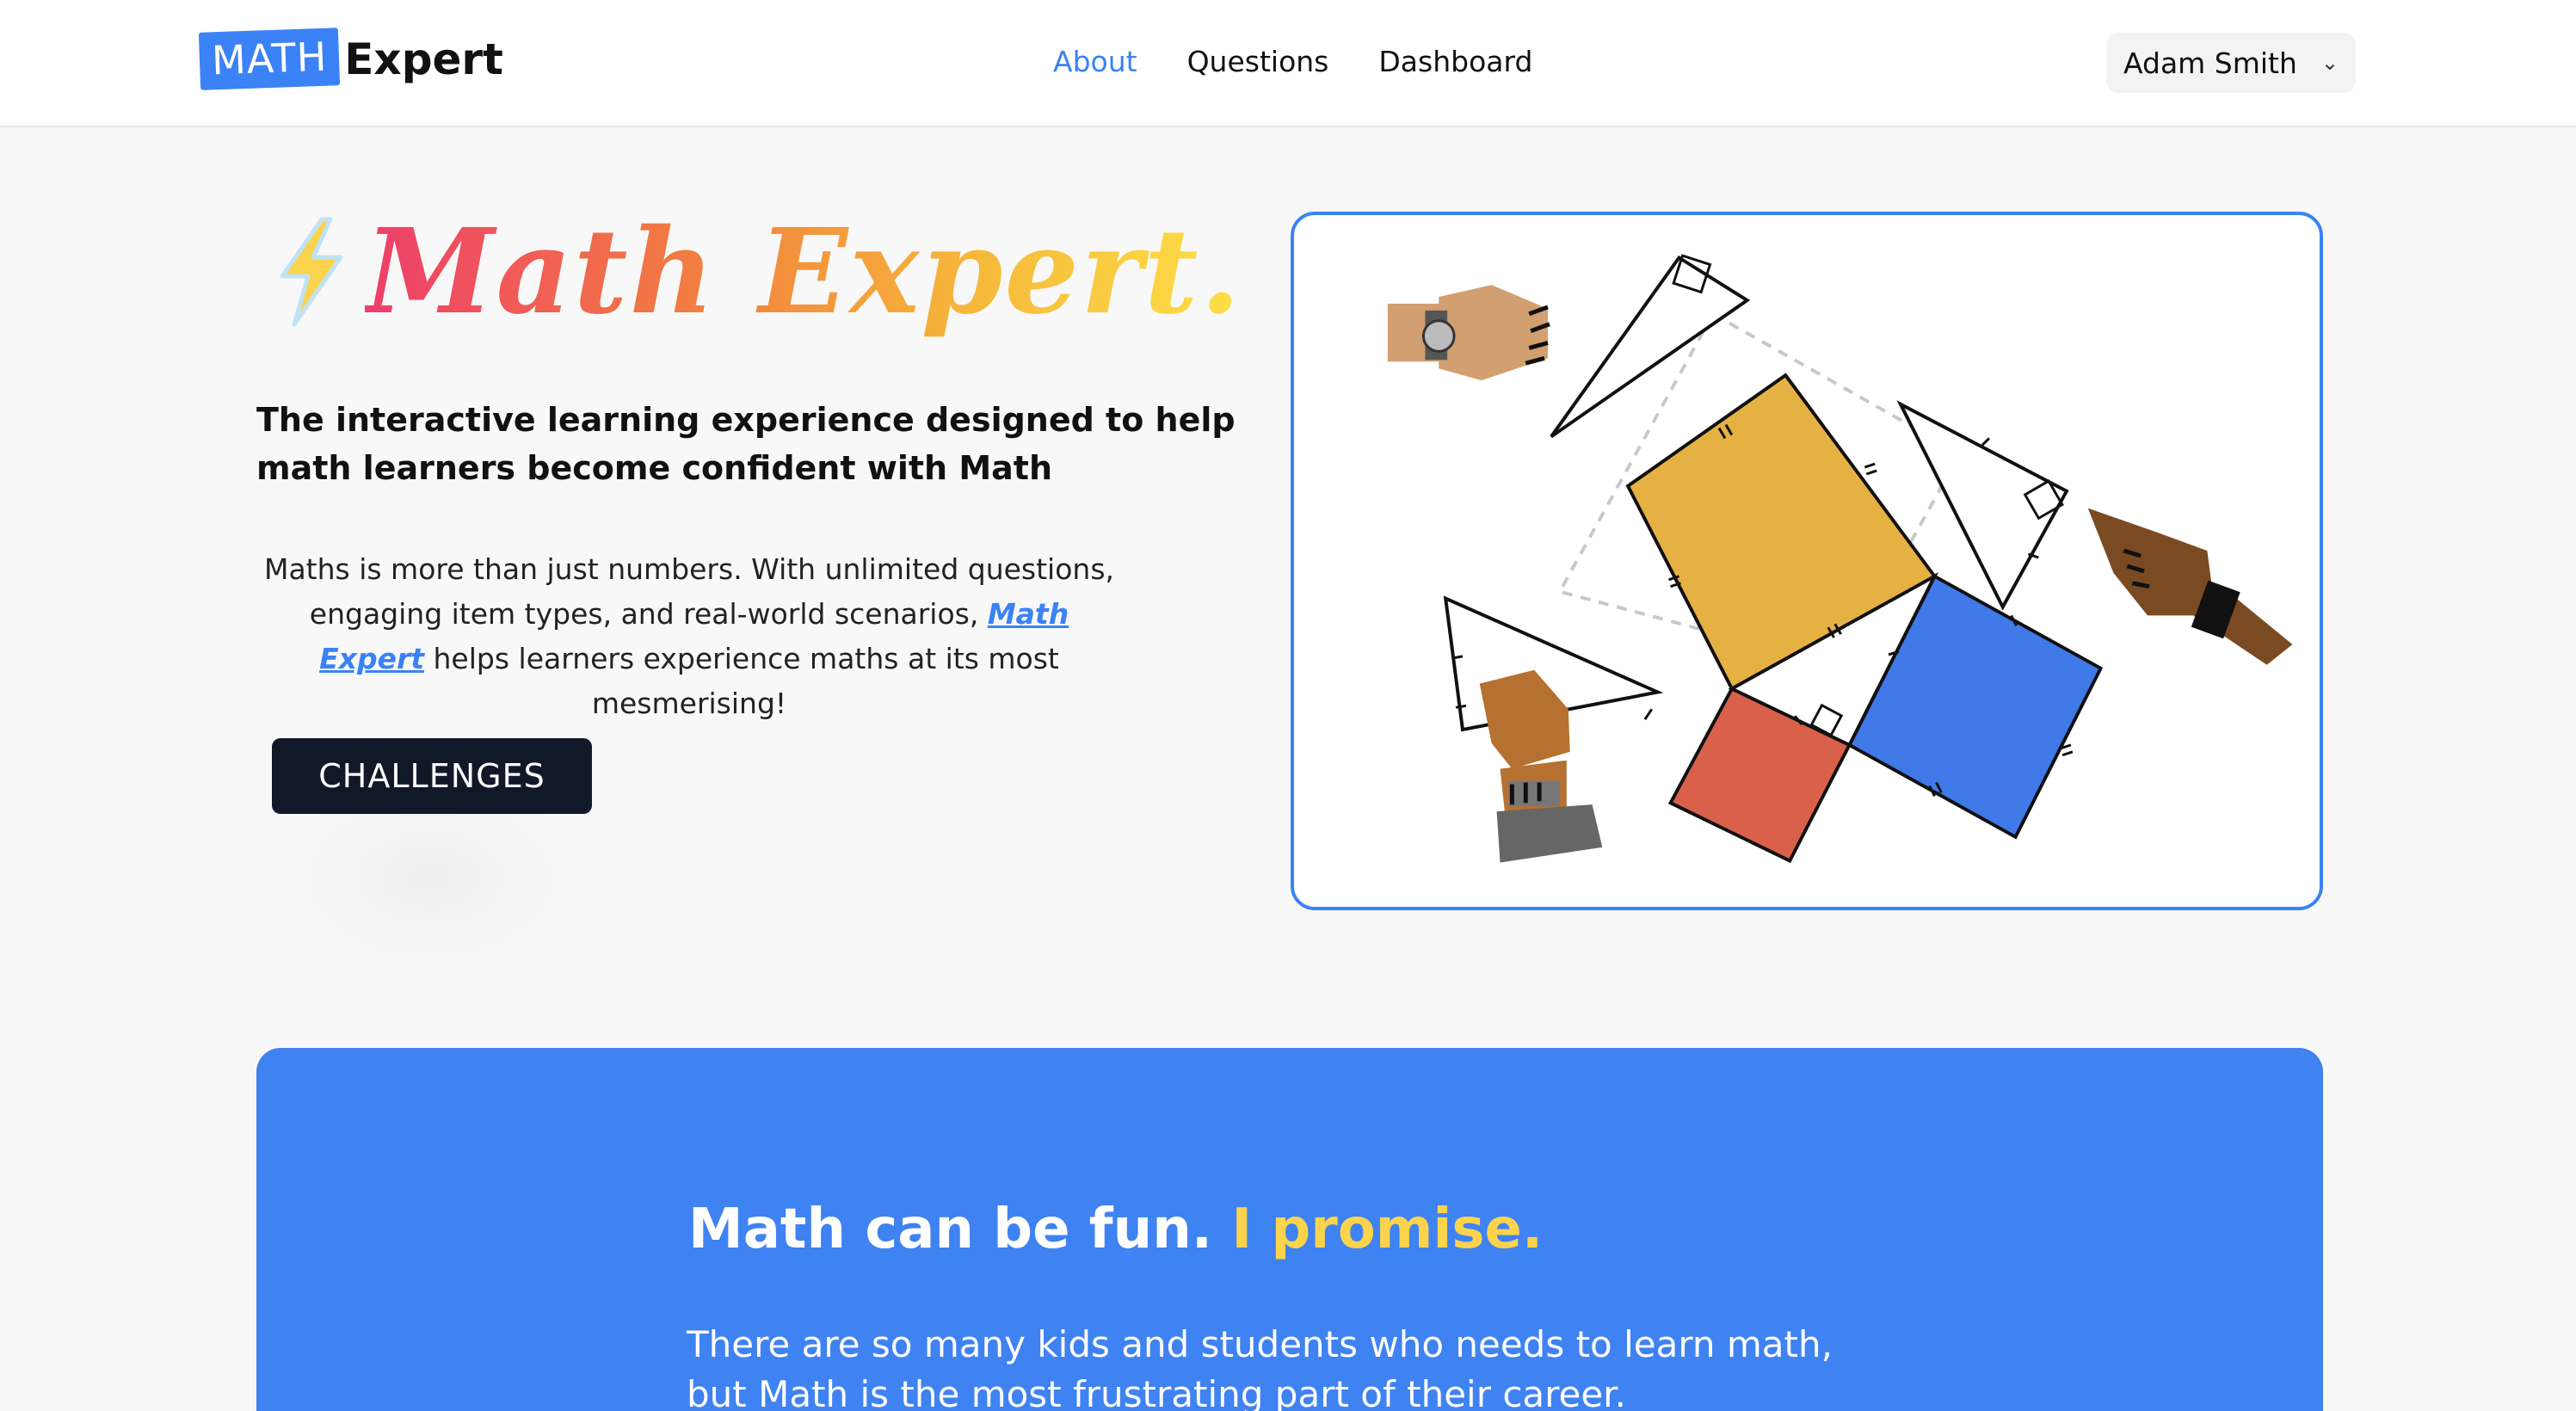  Describe the element at coordinates (432, 776) in the screenshot. I see `challenges-button: CHALLENGES` at that location.